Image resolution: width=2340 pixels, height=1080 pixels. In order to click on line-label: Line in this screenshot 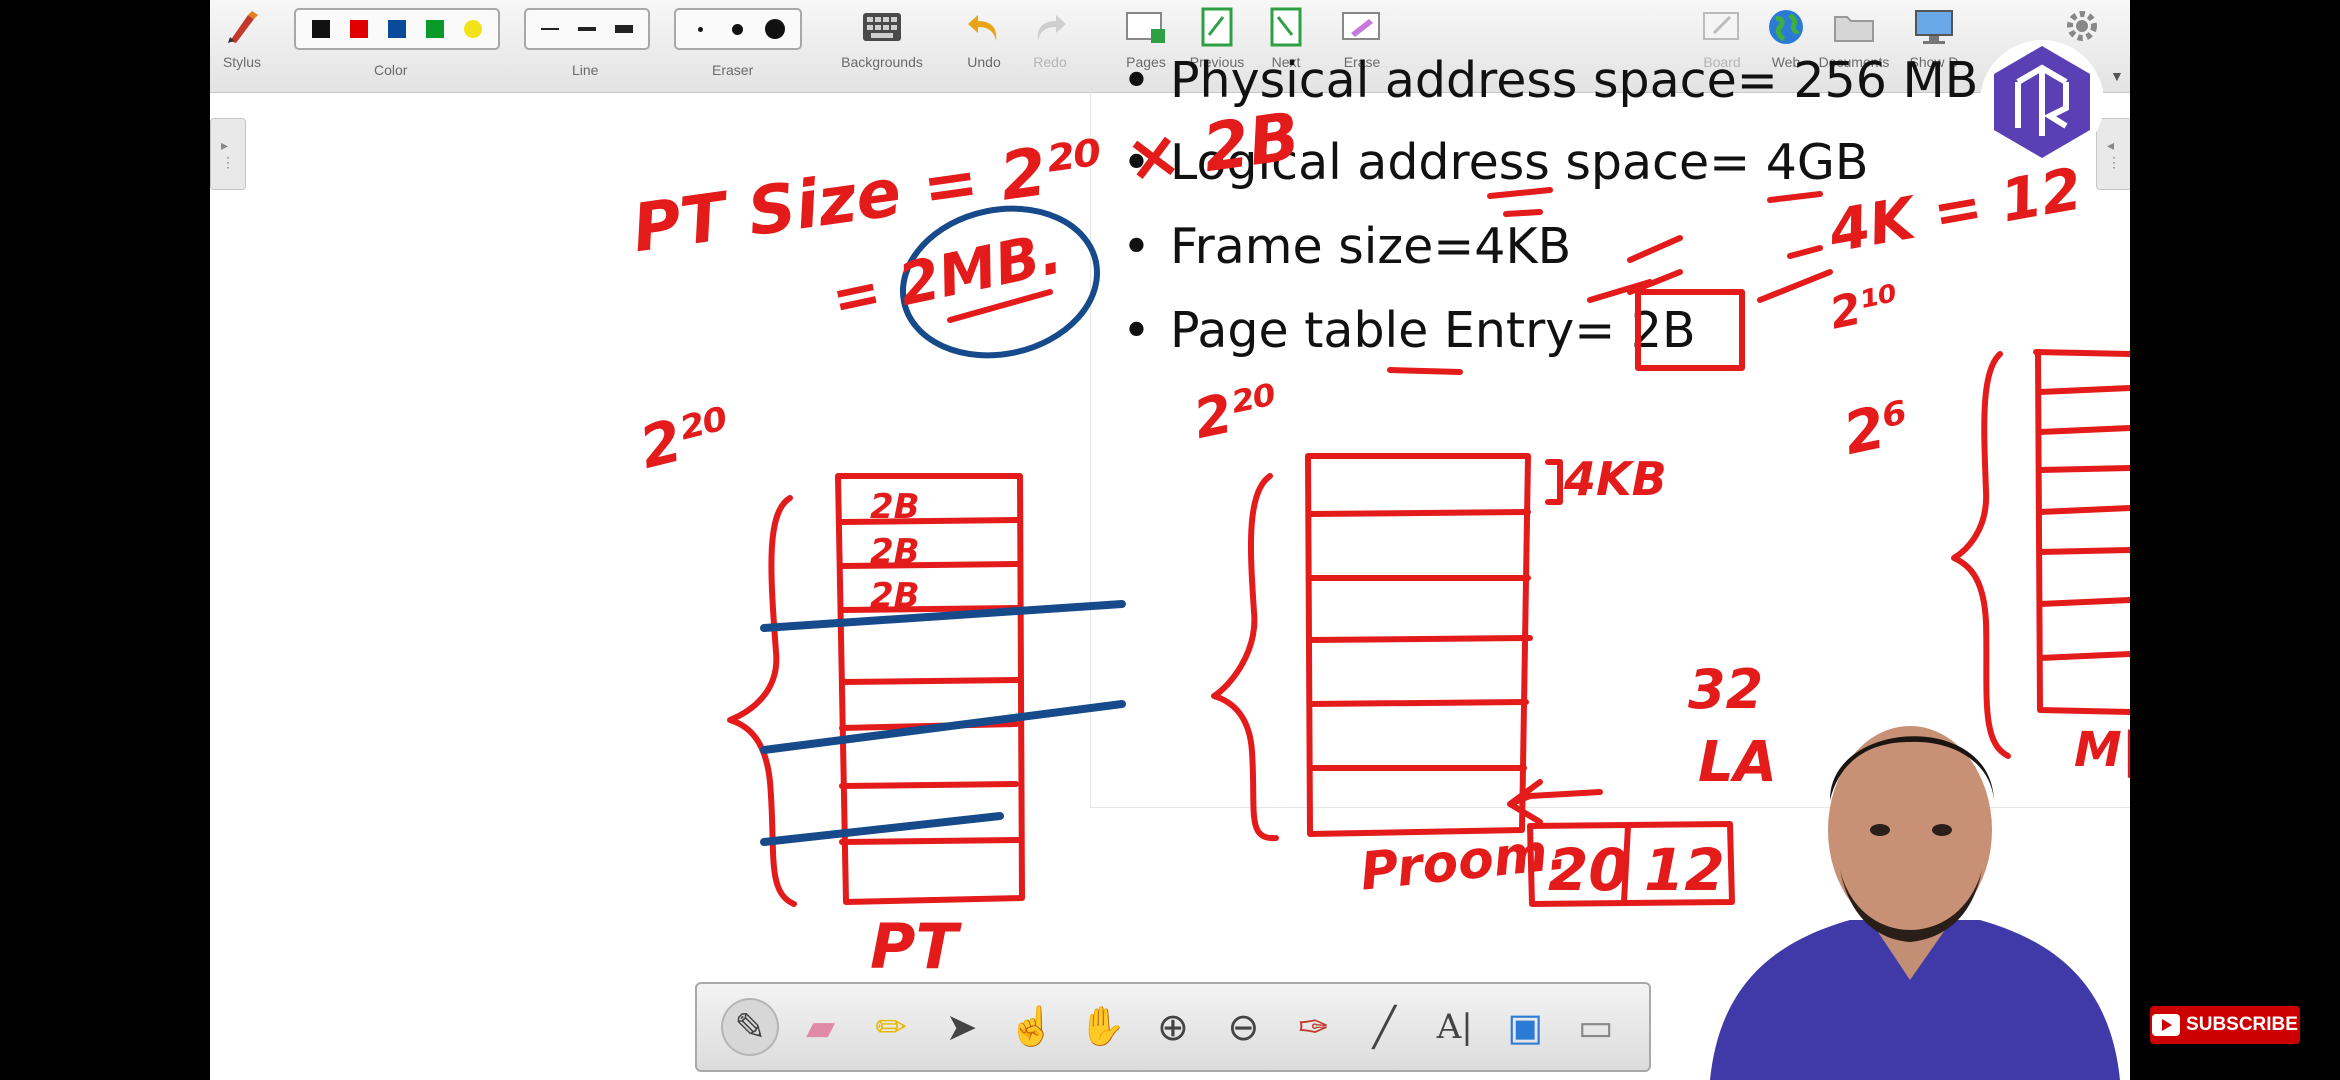, I will do `click(585, 70)`.